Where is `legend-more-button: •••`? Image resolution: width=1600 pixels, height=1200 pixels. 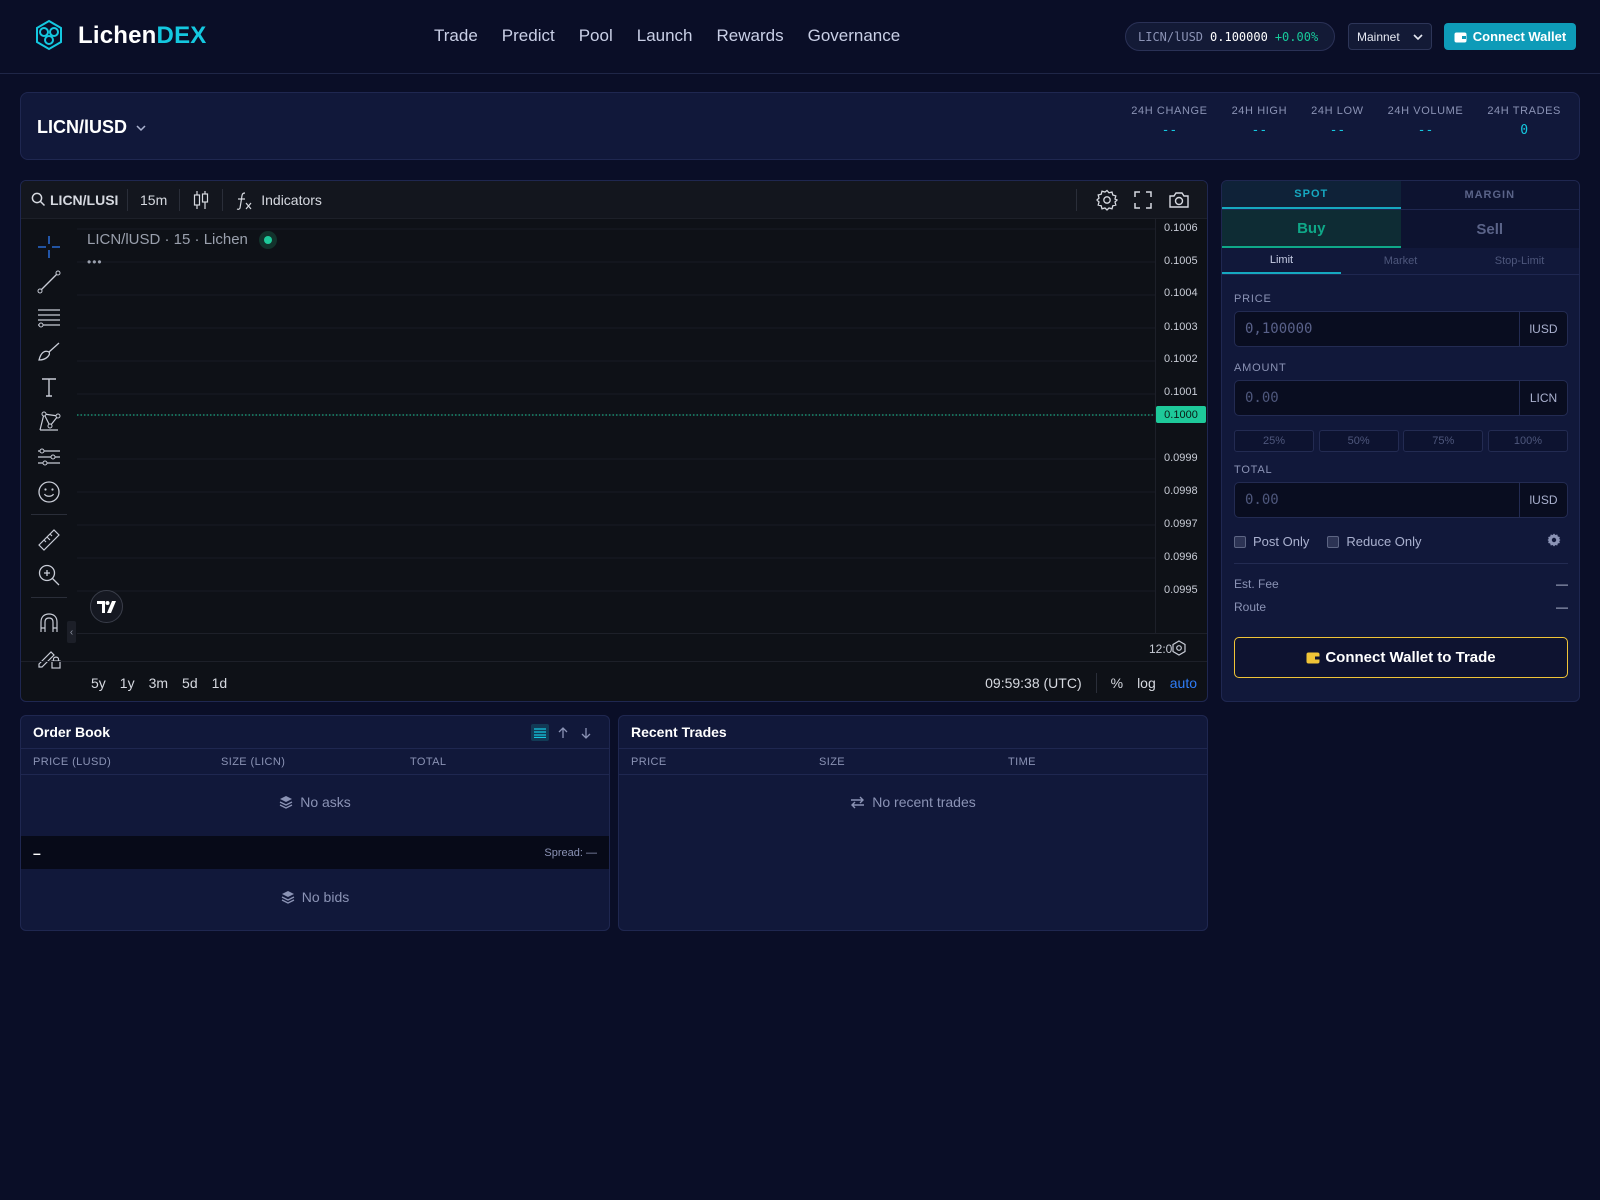
legend-more-button: ••• is located at coordinates (95, 262).